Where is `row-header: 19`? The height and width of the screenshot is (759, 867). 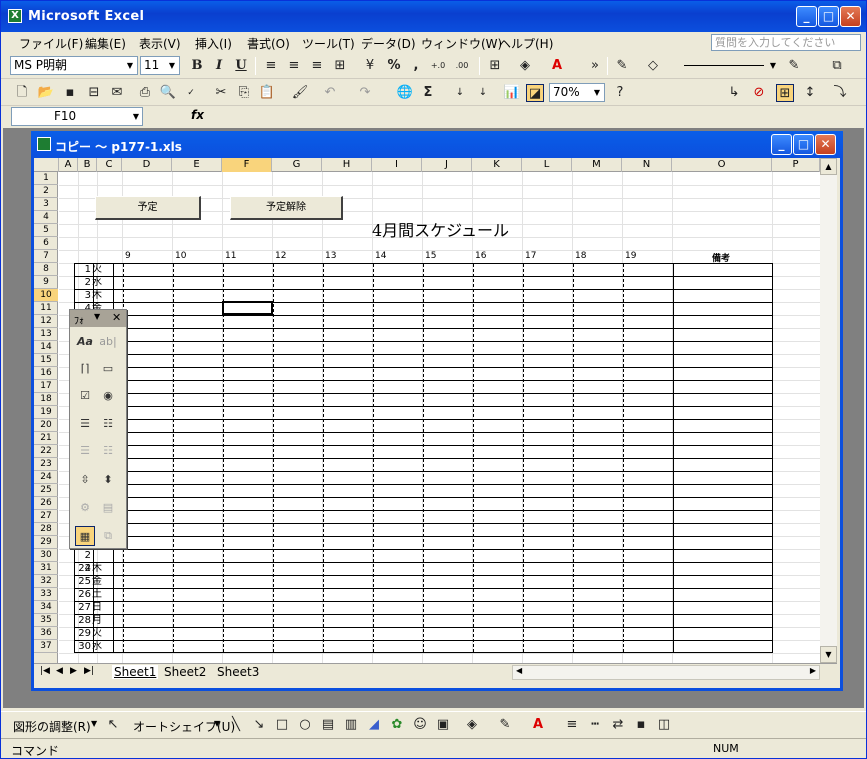
row-header: 19 is located at coordinates (46, 412).